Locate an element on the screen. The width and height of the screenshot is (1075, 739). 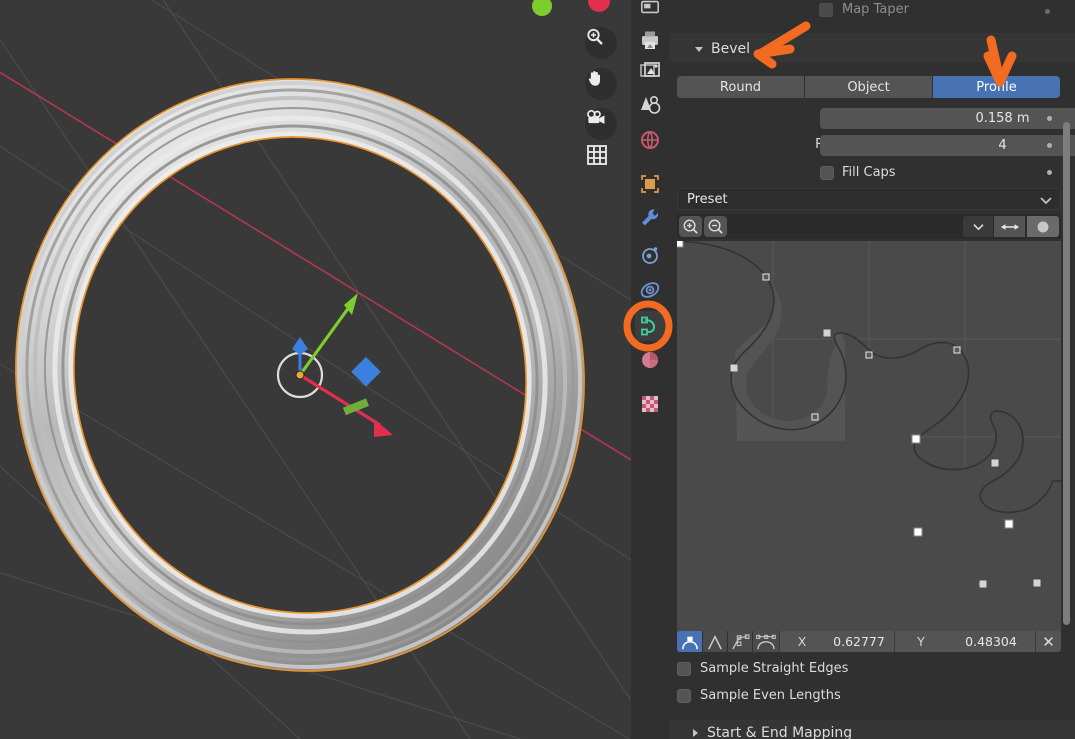
handle-free-icon is located at coordinates (741, 641).